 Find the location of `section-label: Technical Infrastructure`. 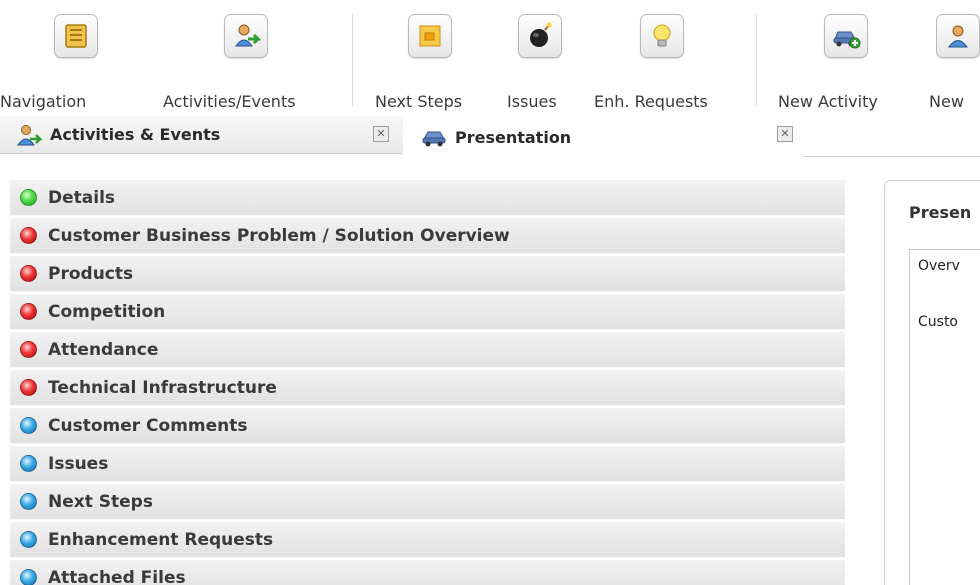

section-label: Technical Infrastructure is located at coordinates (162, 387).